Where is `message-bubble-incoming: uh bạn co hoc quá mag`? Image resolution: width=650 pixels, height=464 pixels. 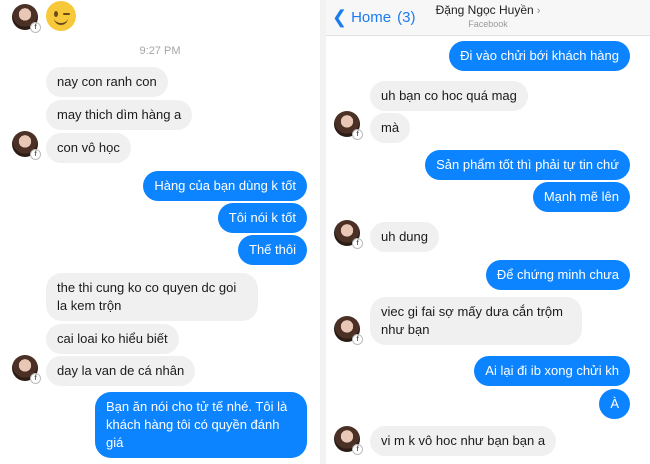 message-bubble-incoming: uh bạn co hoc quá mag is located at coordinates (449, 96).